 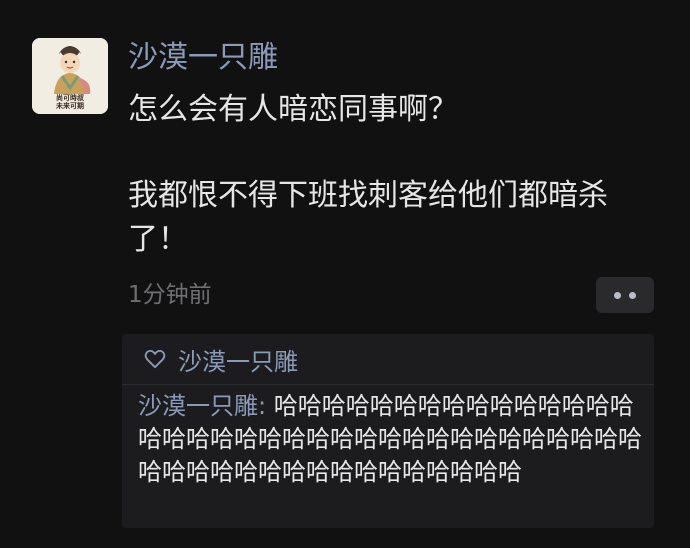 I want to click on comment-author: 沙漠一只雕, so click(x=198, y=406).